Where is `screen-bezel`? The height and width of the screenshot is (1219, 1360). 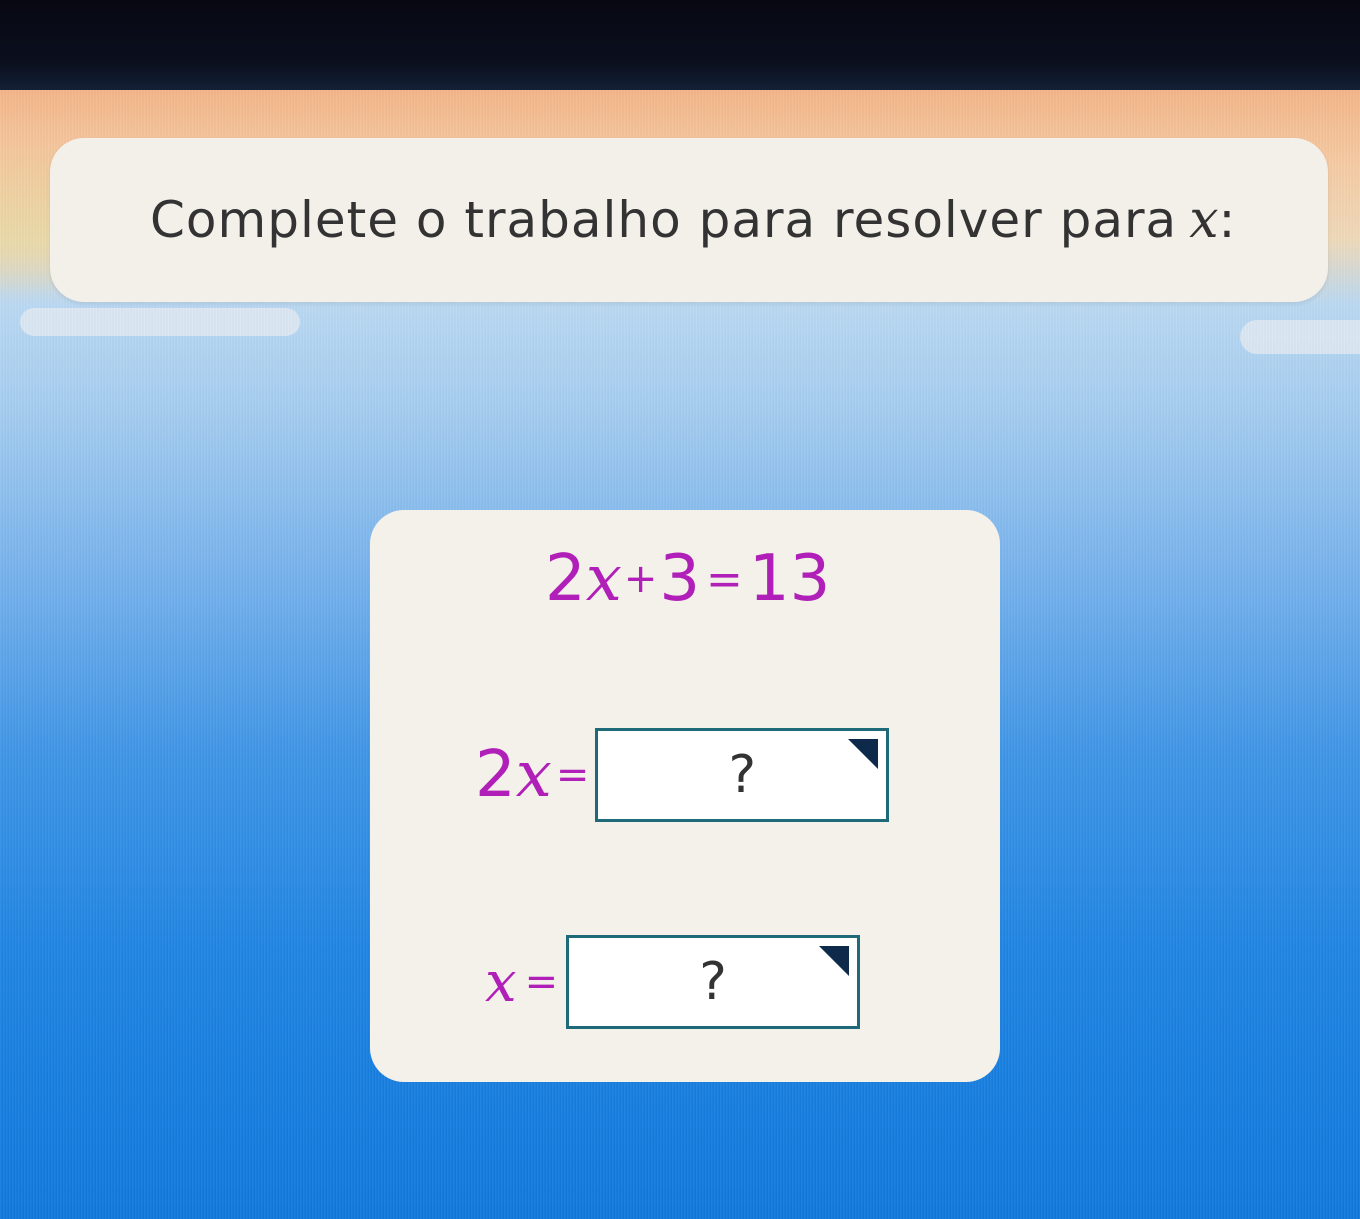 screen-bezel is located at coordinates (680, 45).